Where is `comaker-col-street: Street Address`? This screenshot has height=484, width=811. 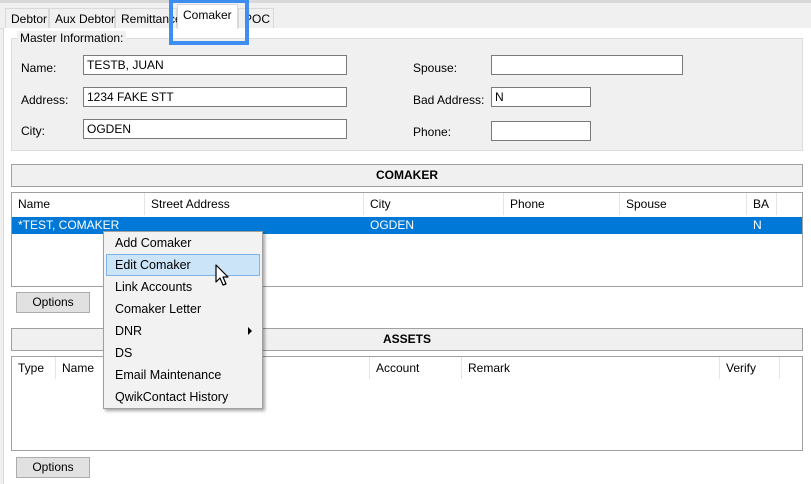
comaker-col-street: Street Address is located at coordinates (254, 204).